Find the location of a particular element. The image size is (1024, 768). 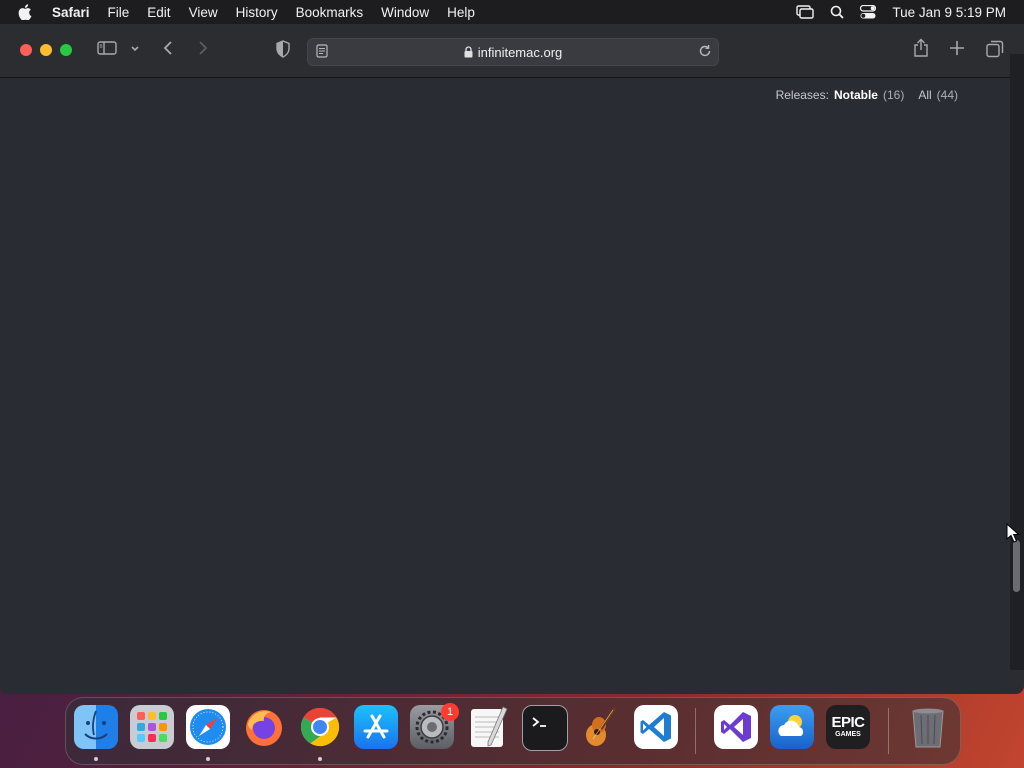

privacy-shield-icon is located at coordinates (283, 49).